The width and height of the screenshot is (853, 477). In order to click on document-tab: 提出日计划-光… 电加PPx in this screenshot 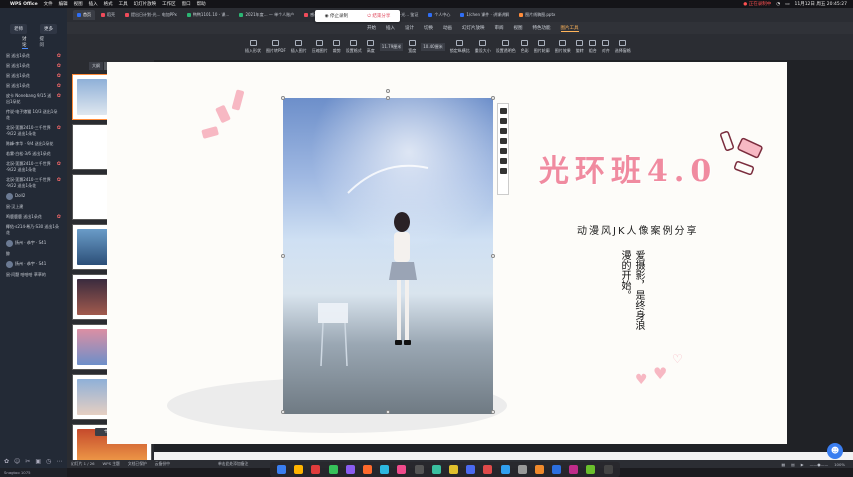, I will do `click(151, 15)`.